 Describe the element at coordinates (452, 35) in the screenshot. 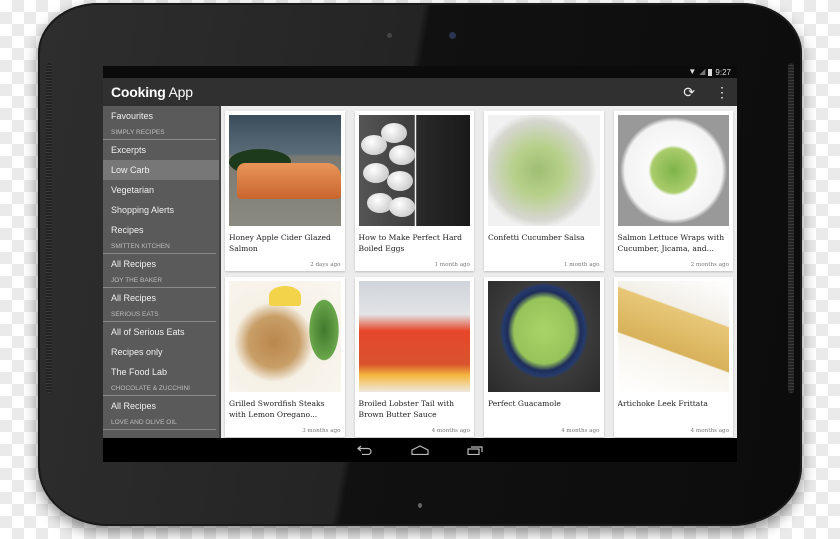

I see `front-camera` at that location.